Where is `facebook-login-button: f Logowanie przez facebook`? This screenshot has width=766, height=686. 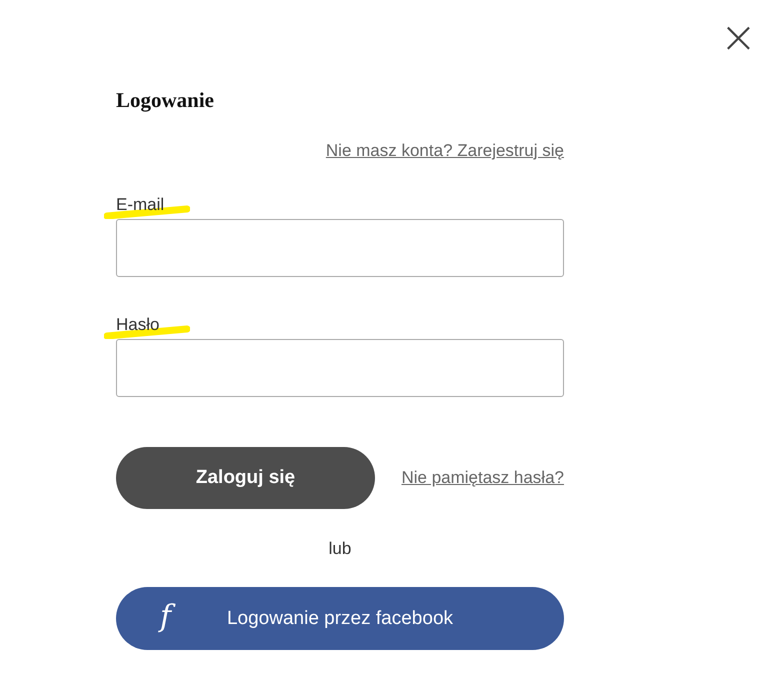
facebook-login-button: f Logowanie przez facebook is located at coordinates (340, 618).